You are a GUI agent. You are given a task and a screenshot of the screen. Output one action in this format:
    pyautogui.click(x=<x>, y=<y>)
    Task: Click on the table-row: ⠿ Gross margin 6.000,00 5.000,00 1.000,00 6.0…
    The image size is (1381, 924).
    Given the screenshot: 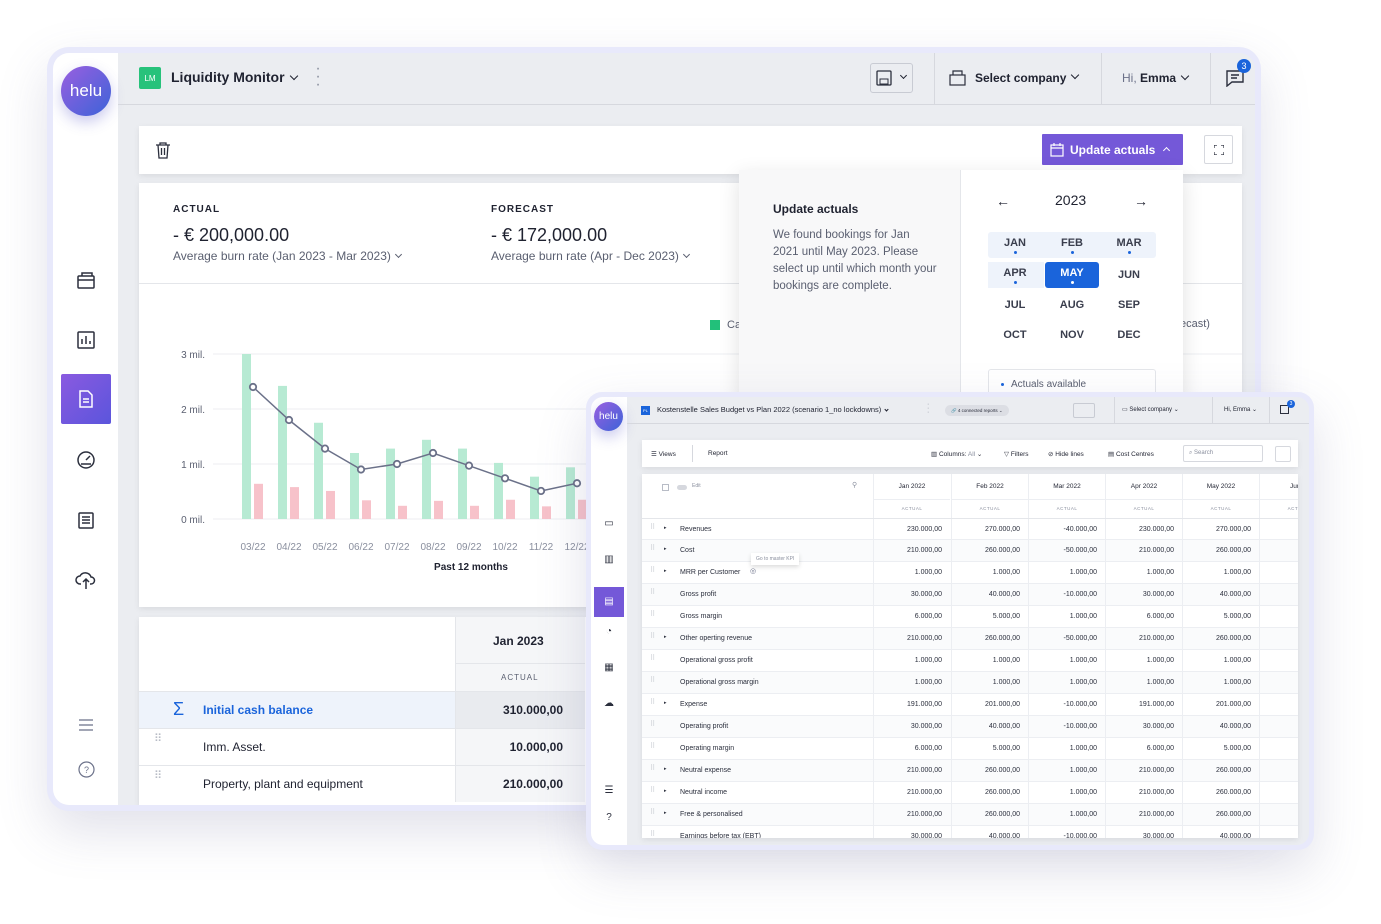 What is the action you would take?
    pyautogui.click(x=970, y=617)
    